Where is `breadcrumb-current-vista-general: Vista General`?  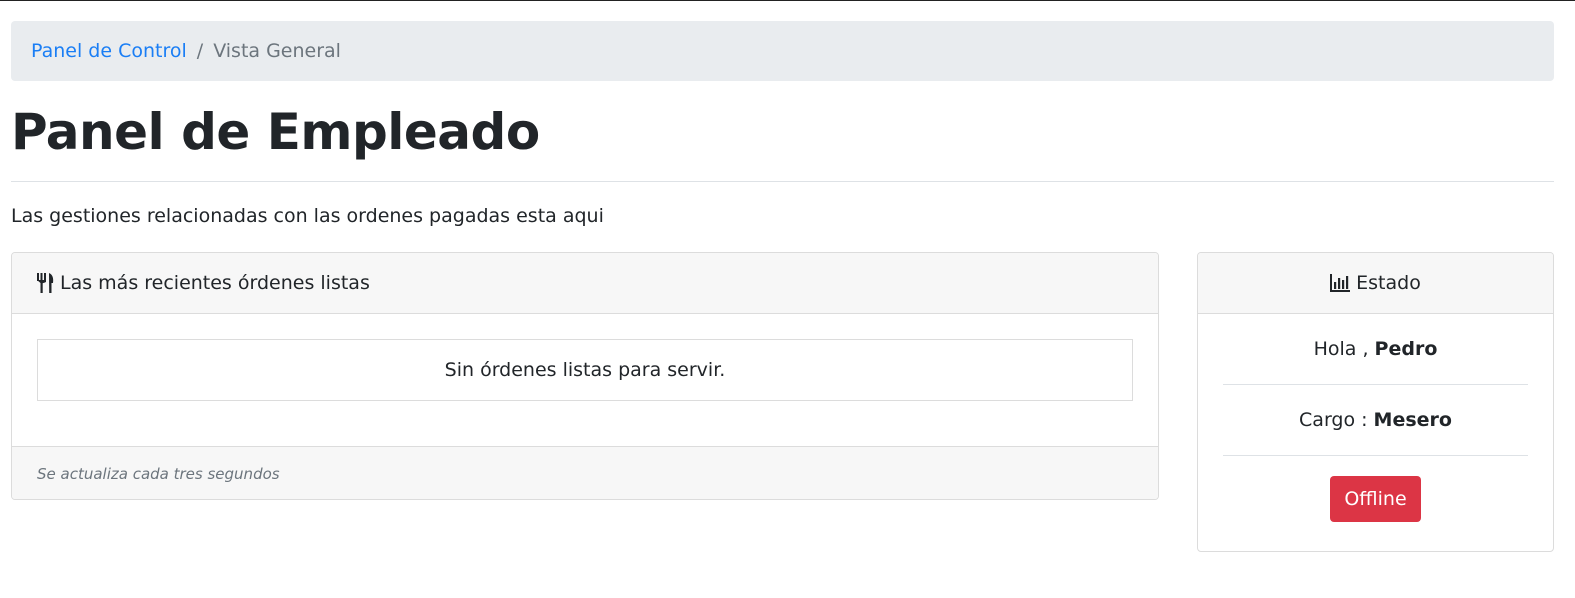 breadcrumb-current-vista-general: Vista General is located at coordinates (277, 51).